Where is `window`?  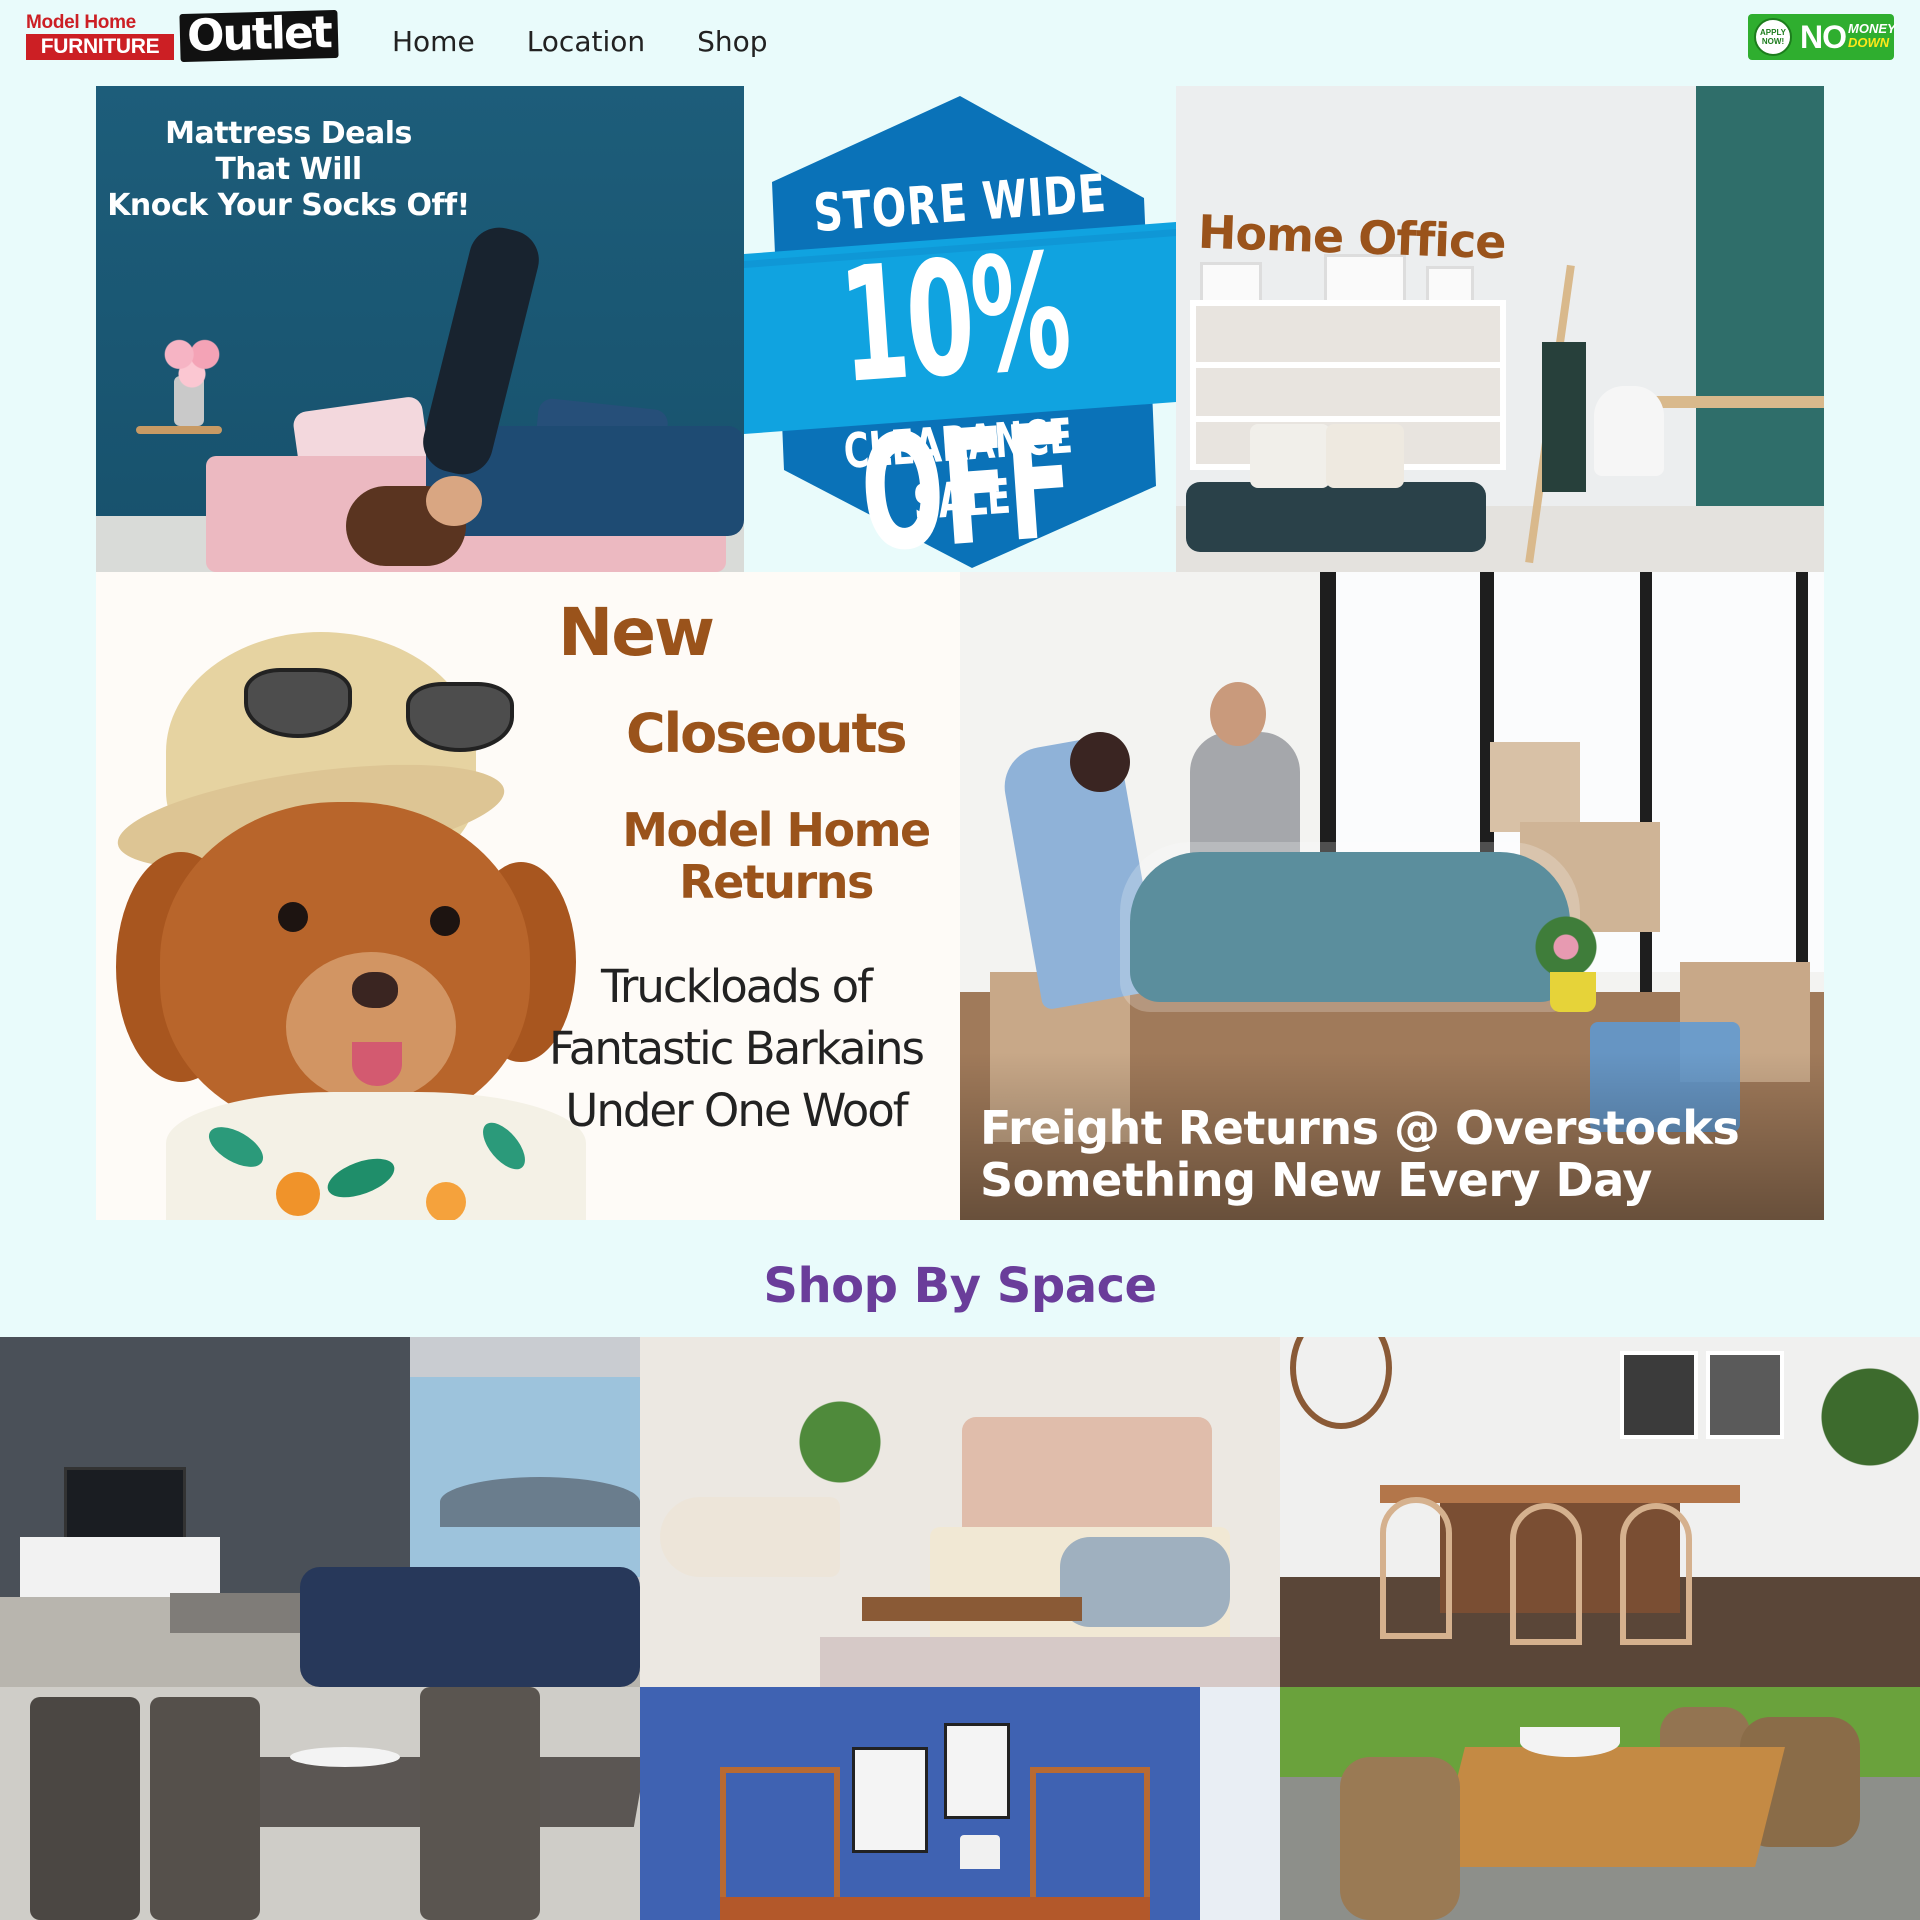 window is located at coordinates (1240, 1803).